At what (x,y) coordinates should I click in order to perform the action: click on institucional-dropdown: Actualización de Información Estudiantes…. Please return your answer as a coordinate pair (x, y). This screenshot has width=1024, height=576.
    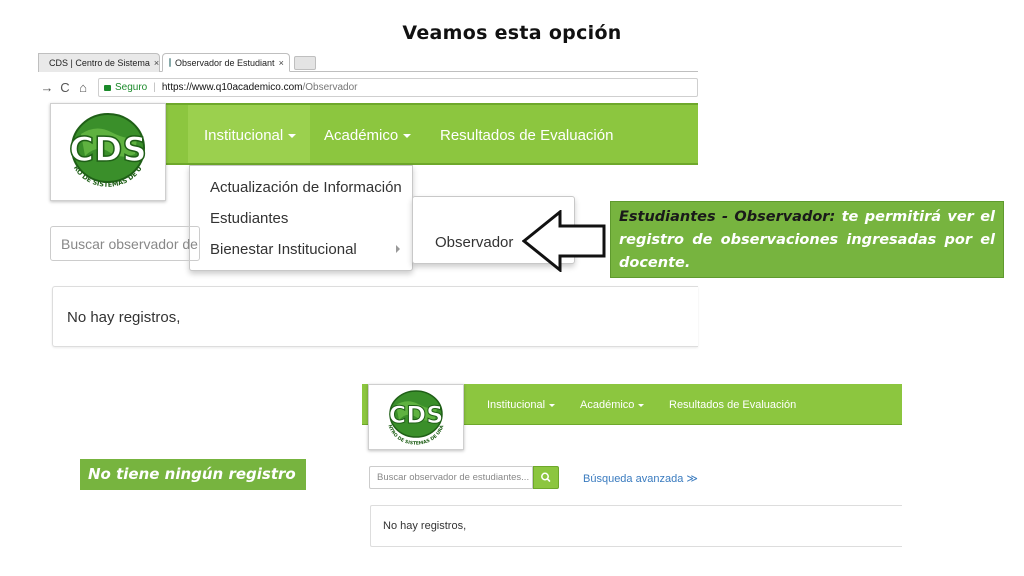
    Looking at the image, I should click on (301, 218).